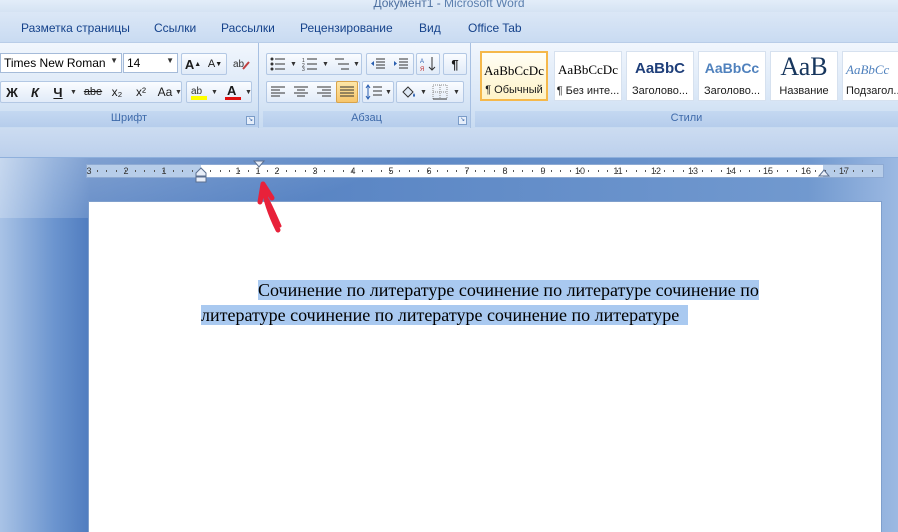 This screenshot has width=898, height=532. What do you see at coordinates (193, 64) in the screenshot?
I see `grow-font-button: A ▲` at bounding box center [193, 64].